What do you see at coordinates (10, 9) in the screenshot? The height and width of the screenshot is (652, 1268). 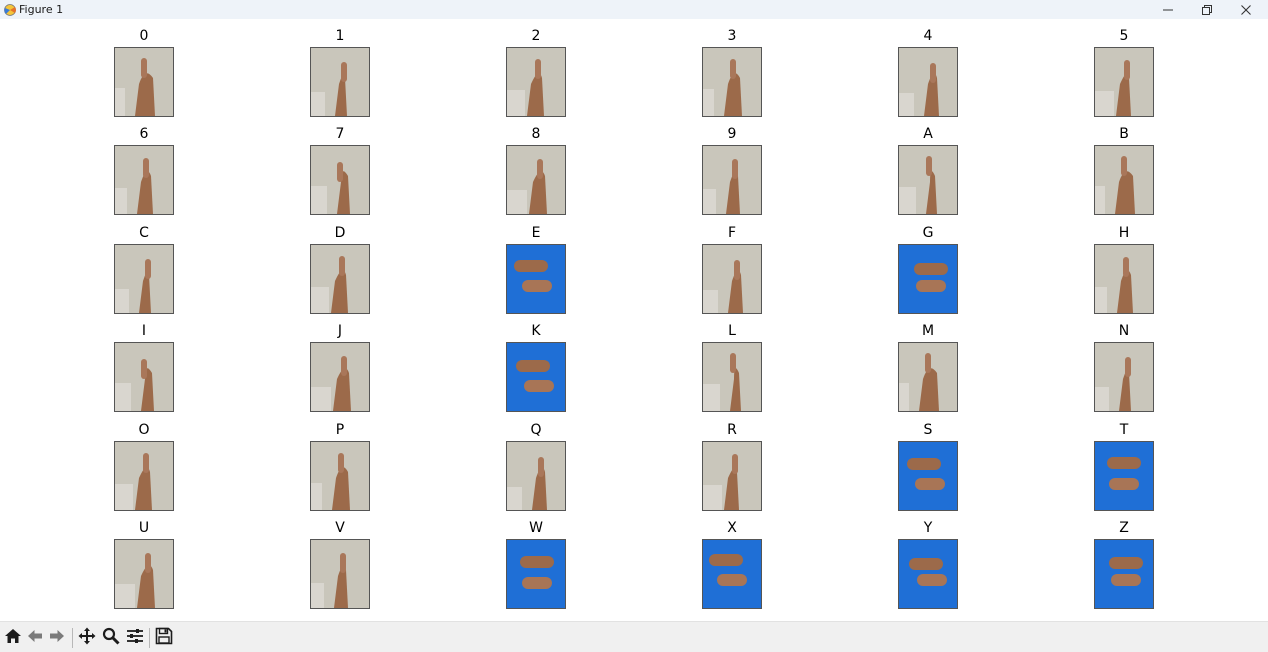 I see `matplotlib-icon` at bounding box center [10, 9].